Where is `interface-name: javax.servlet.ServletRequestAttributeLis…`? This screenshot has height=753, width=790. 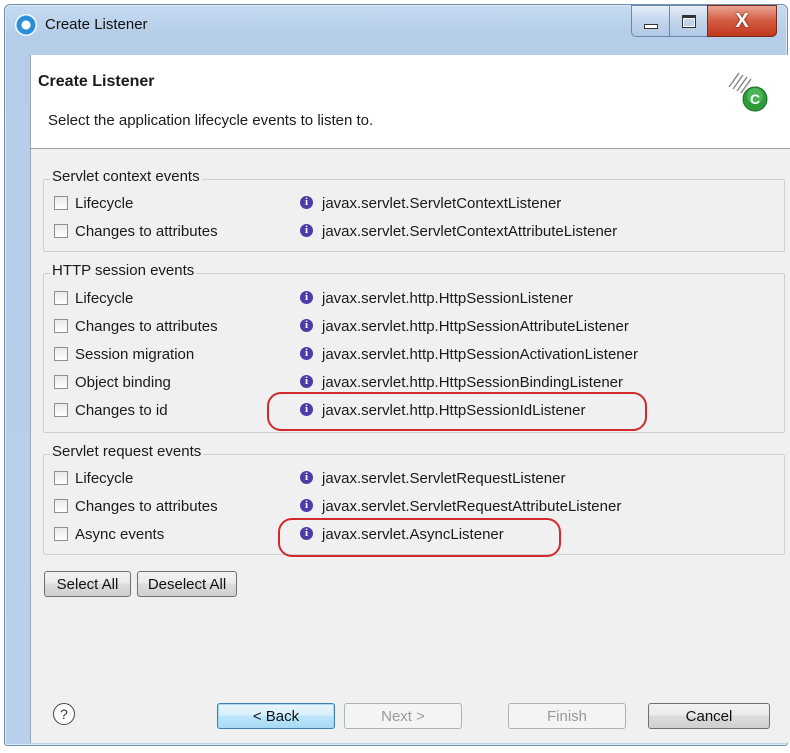
interface-name: javax.servlet.ServletRequestAttributeLis… is located at coordinates (472, 506).